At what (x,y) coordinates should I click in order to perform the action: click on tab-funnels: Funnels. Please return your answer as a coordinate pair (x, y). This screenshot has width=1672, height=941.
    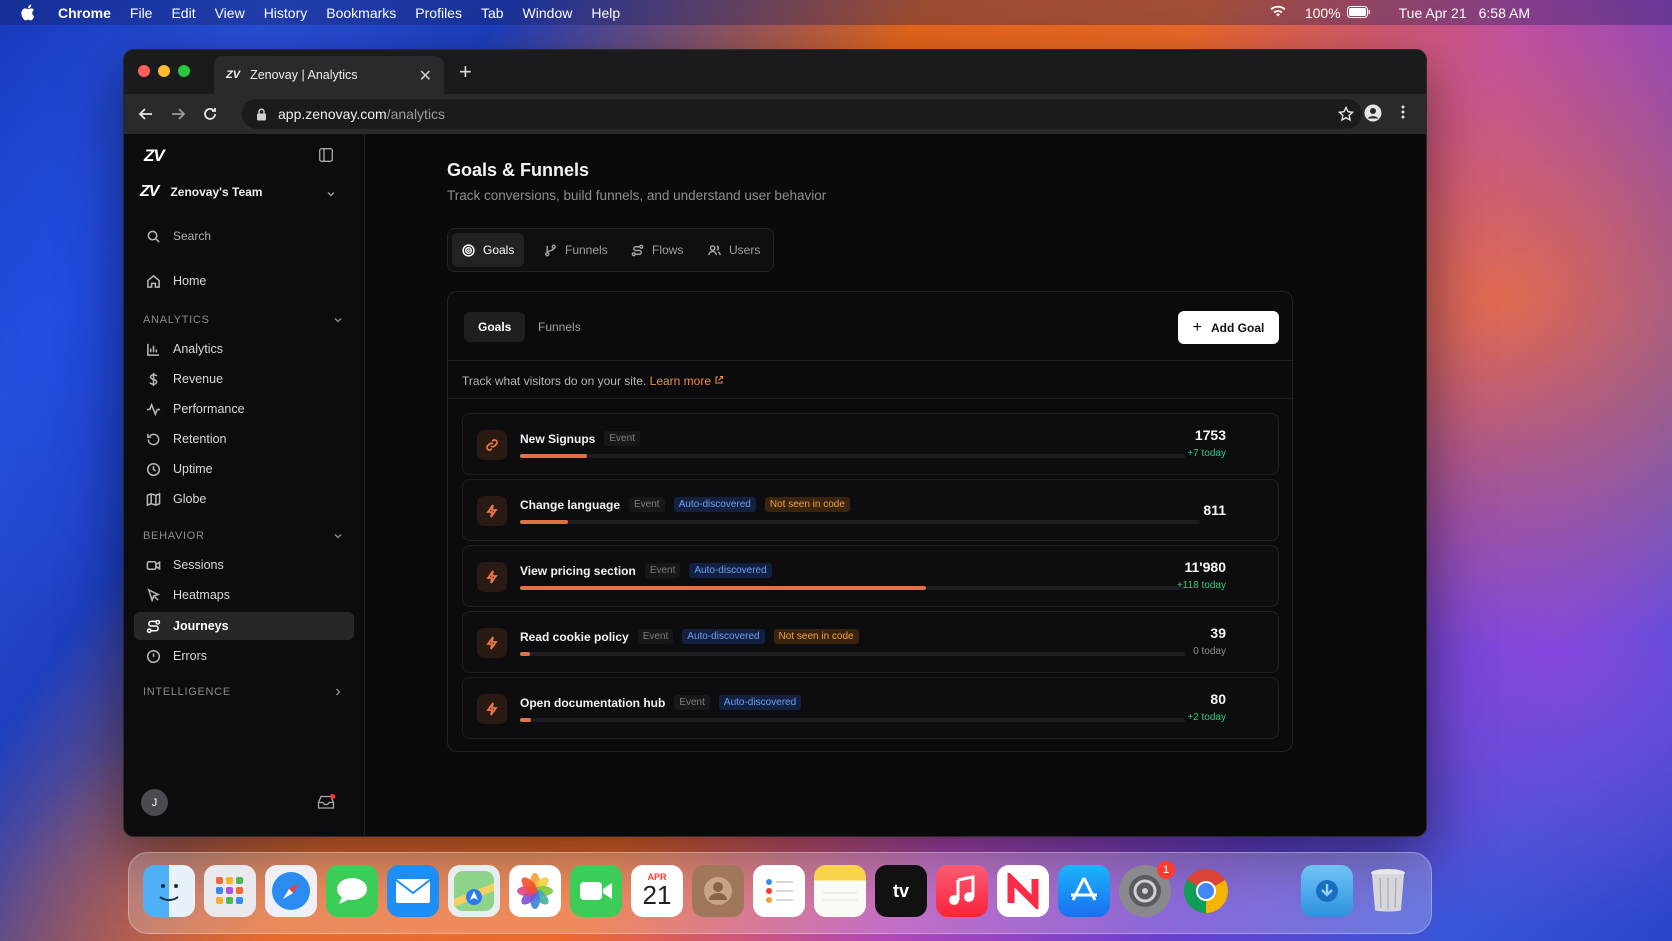
    Looking at the image, I should click on (576, 250).